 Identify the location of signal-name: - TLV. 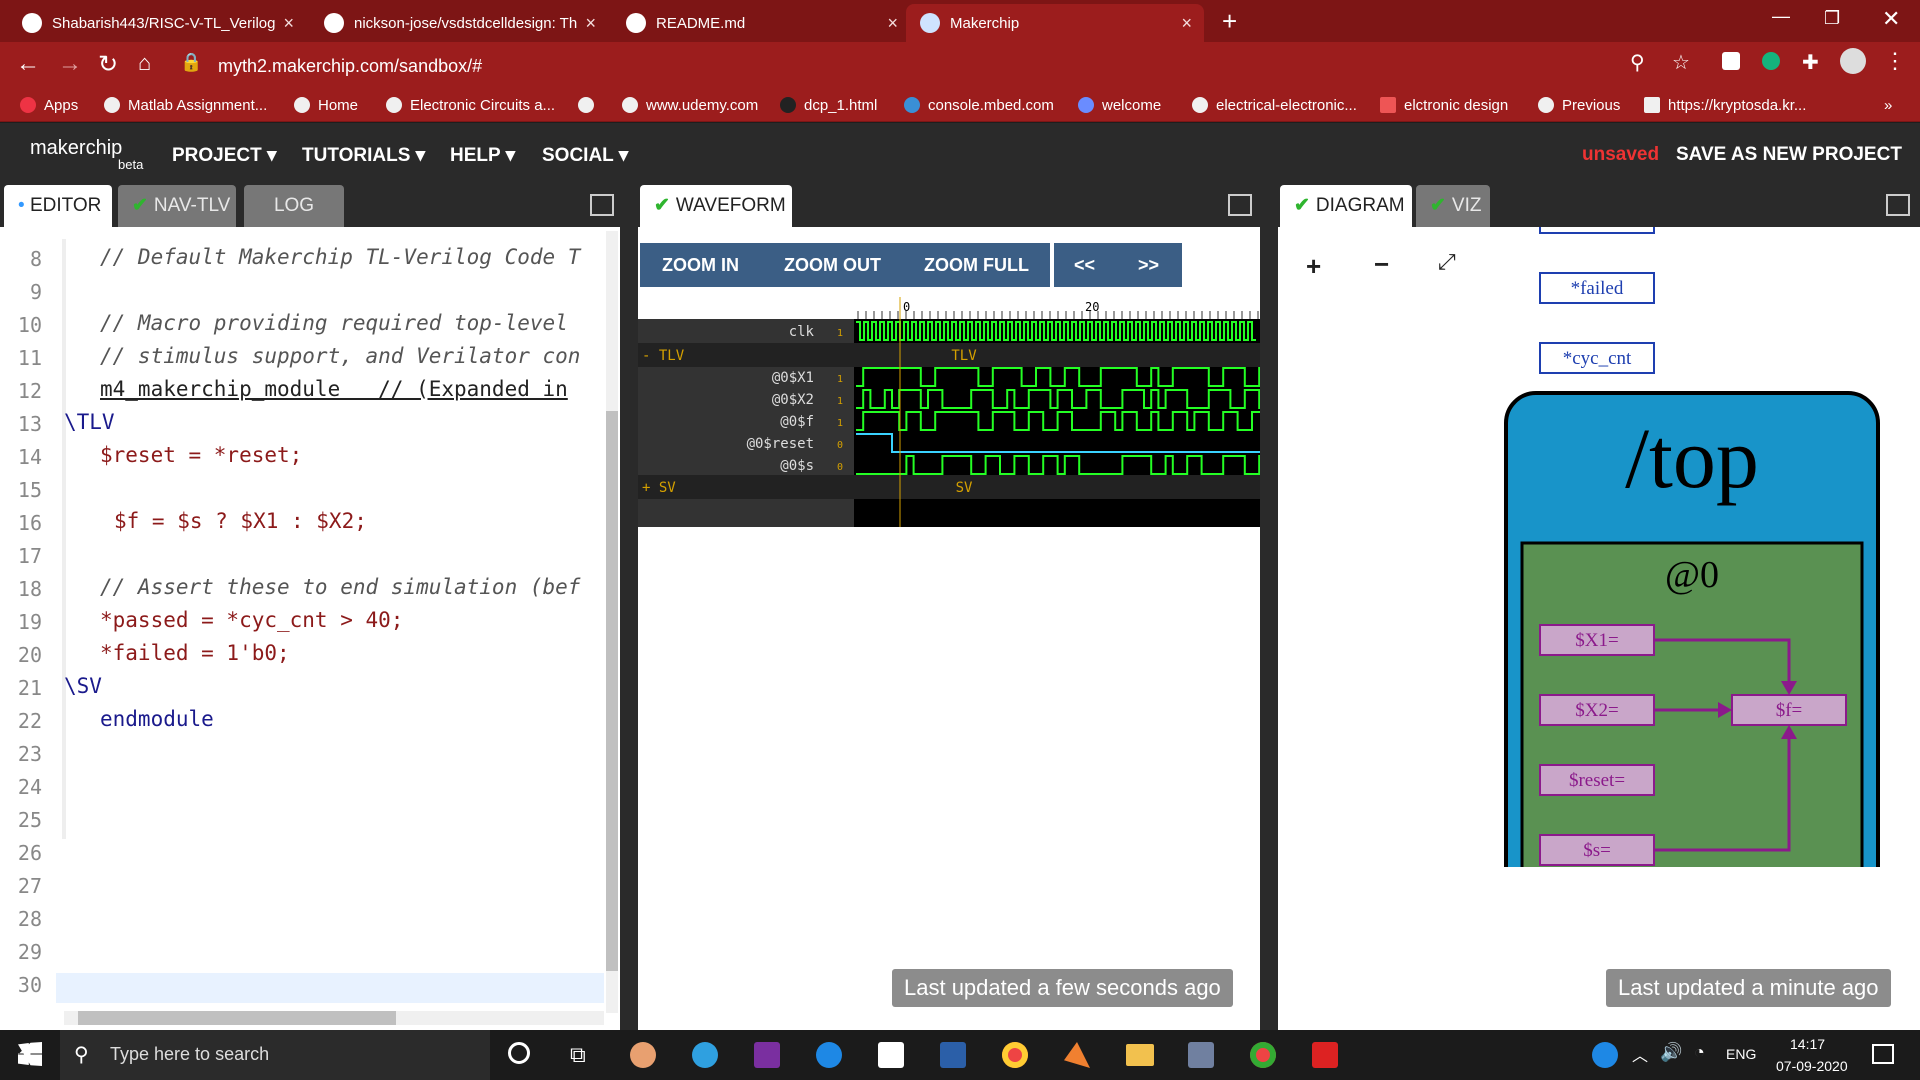
(663, 356).